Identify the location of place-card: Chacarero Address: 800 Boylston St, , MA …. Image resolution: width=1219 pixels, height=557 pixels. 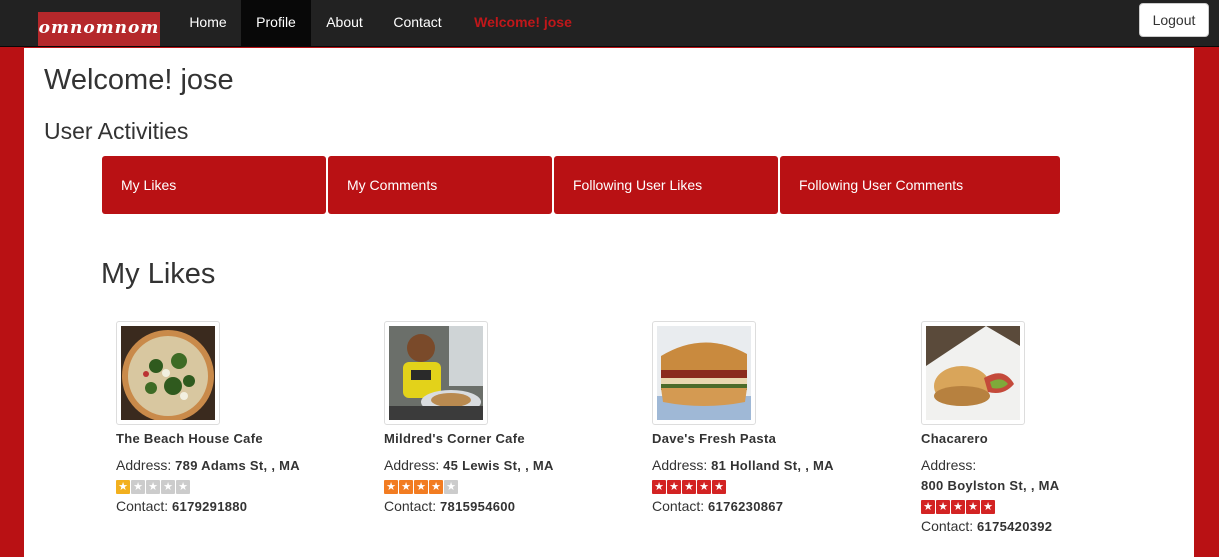
(1041, 427).